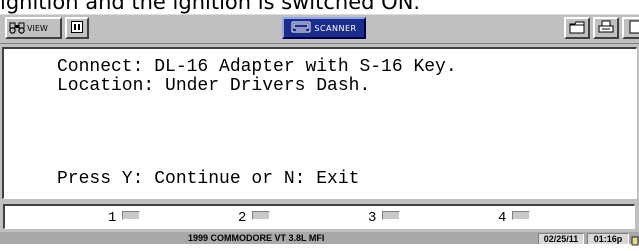 Image resolution: width=639 pixels, height=251 pixels. What do you see at coordinates (256, 238) in the screenshot?
I see `vehicle-description: 1999 COMMODORE VT 3.8L MFI` at bounding box center [256, 238].